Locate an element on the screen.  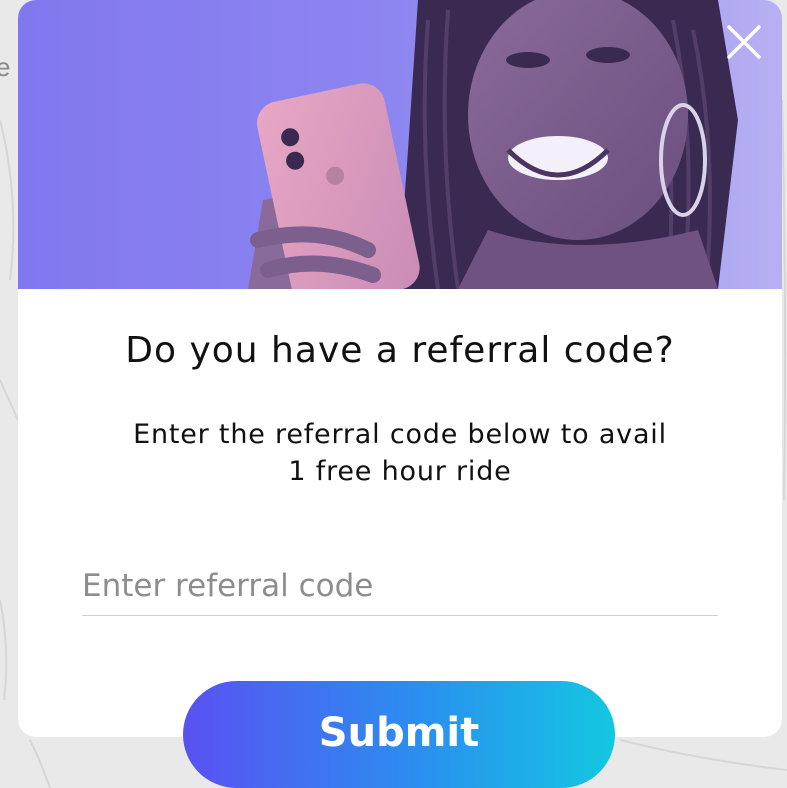
subtitle-line-1: Enter the referral code below to avail is located at coordinates (400, 434).